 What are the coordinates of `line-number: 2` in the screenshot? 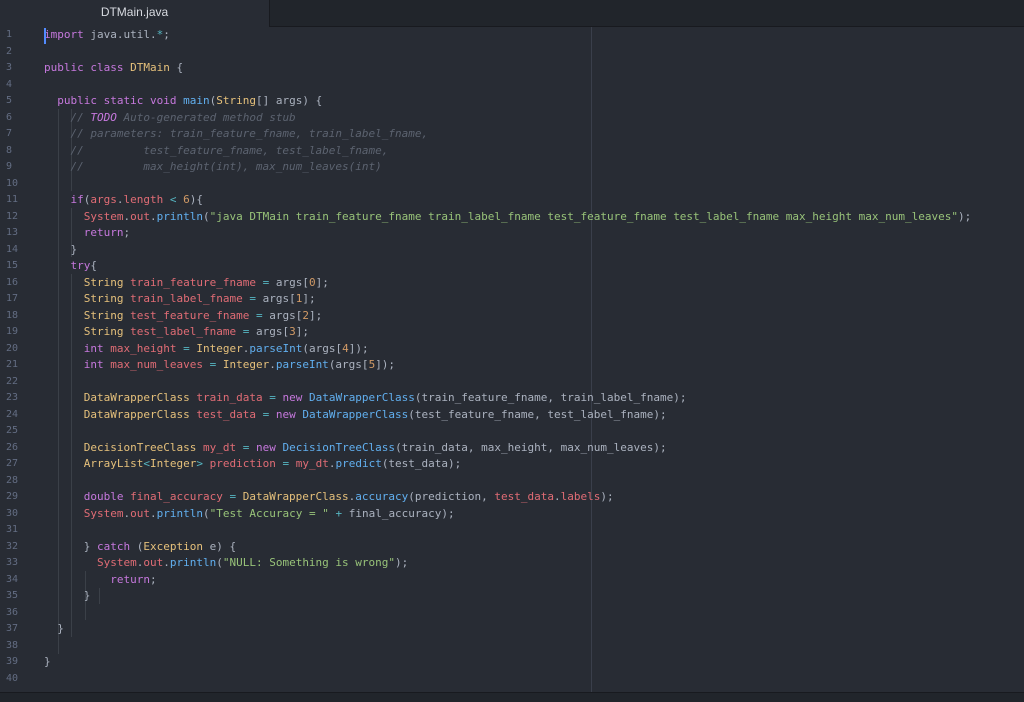 It's located at (9, 51).